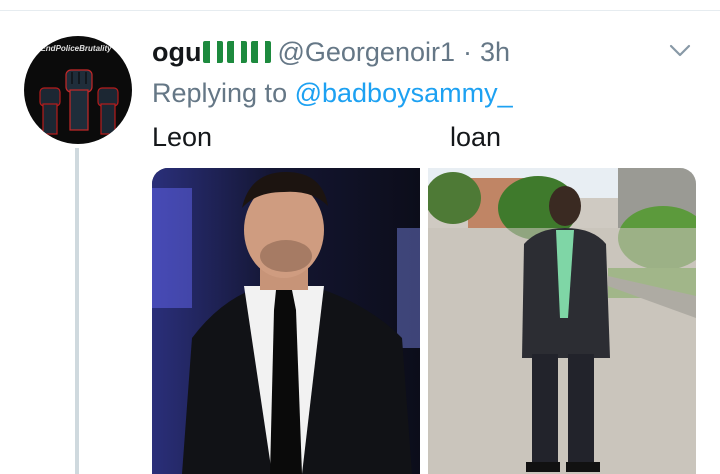 This screenshot has height=474, width=720. What do you see at coordinates (404, 93) in the screenshot?
I see `reply-user-link: @badboysammy_` at bounding box center [404, 93].